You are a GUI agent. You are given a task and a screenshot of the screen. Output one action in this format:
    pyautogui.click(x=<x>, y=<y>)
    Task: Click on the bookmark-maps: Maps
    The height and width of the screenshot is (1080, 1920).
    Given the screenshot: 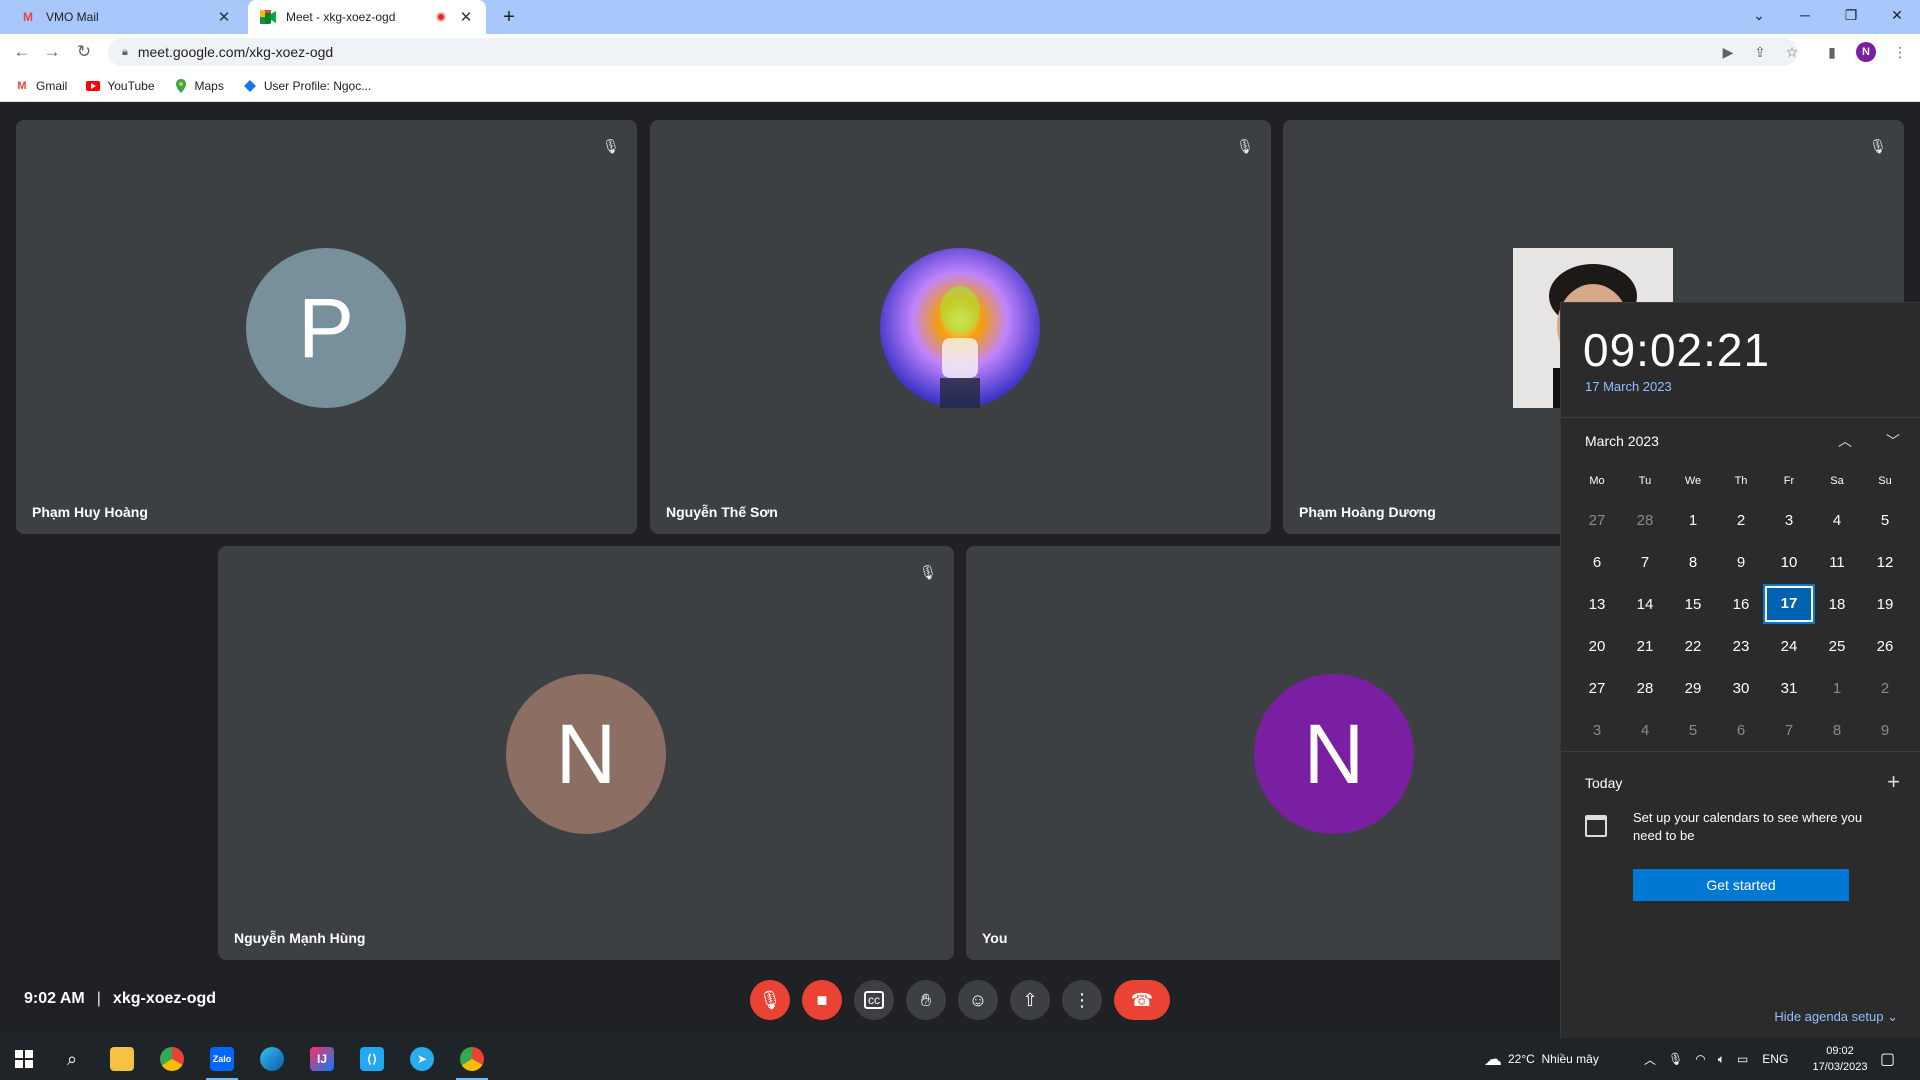 What is the action you would take?
    pyautogui.click(x=198, y=86)
    